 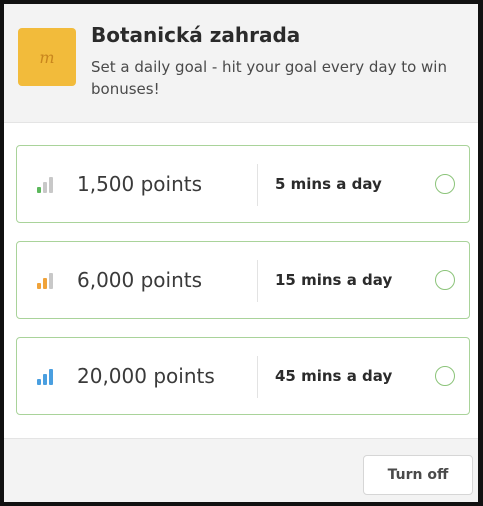 What do you see at coordinates (418, 475) in the screenshot?
I see `turn-off-button: Turn off` at bounding box center [418, 475].